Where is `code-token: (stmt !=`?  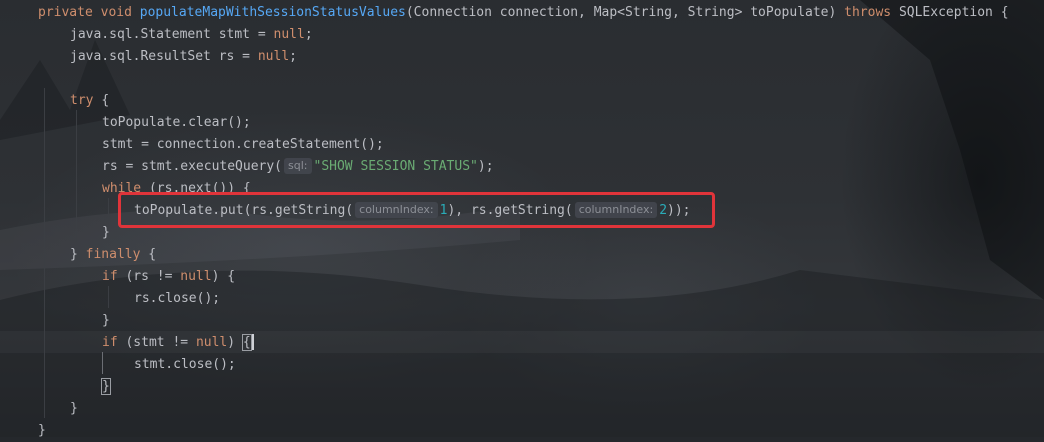 code-token: (stmt != is located at coordinates (160, 342).